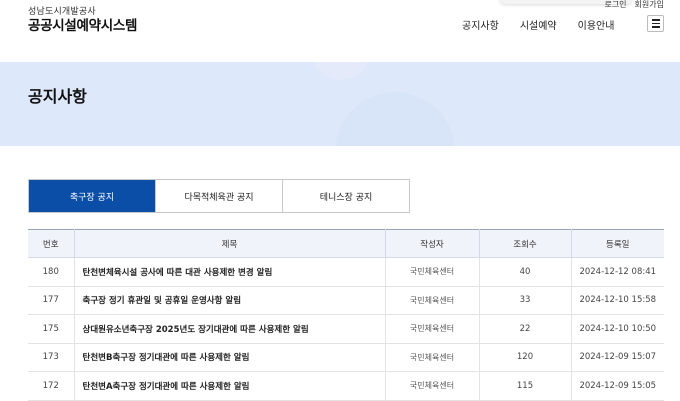 This screenshot has width=680, height=401. What do you see at coordinates (432, 243) in the screenshot?
I see `header-author: 작성자` at bounding box center [432, 243].